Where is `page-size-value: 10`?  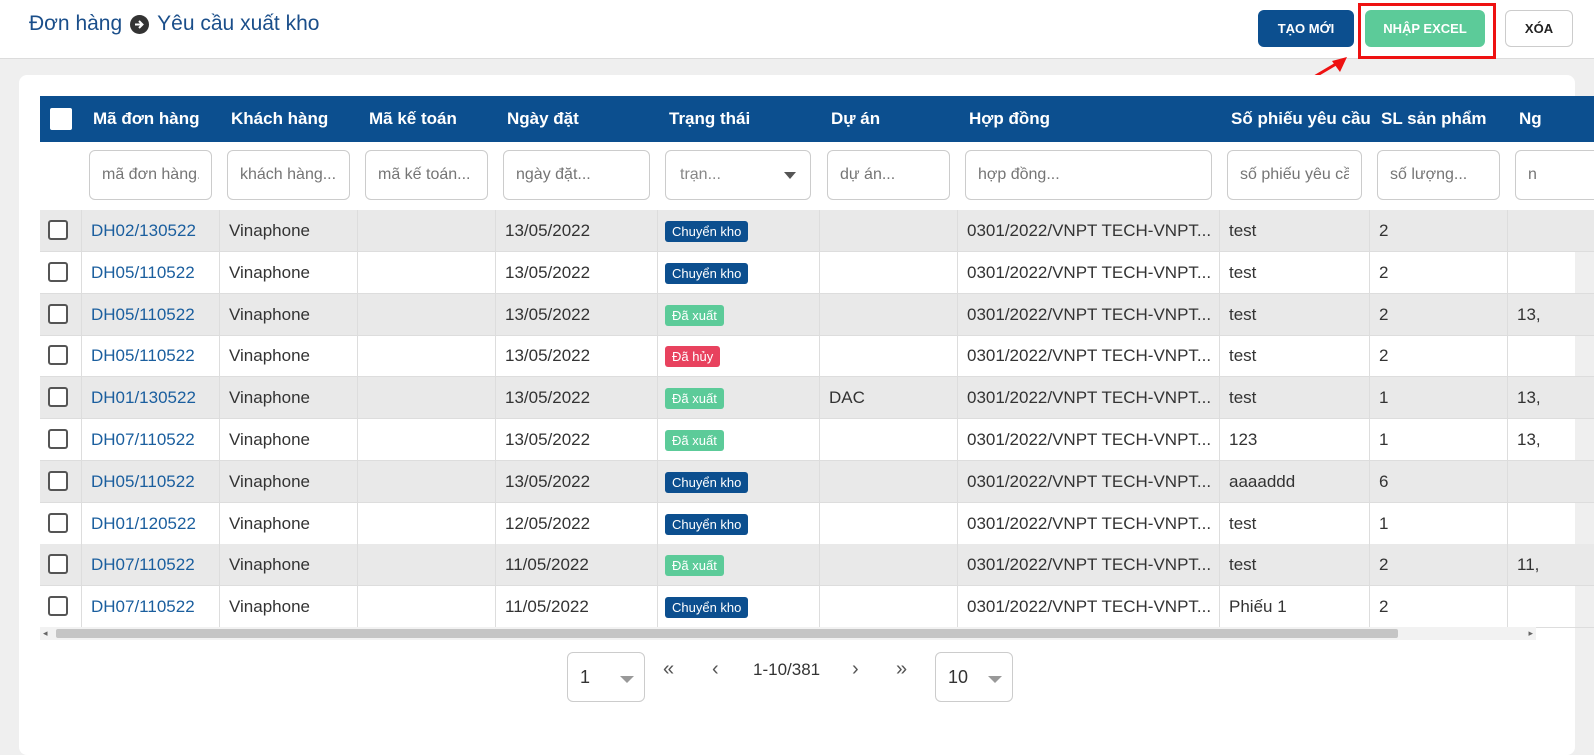 page-size-value: 10 is located at coordinates (958, 676).